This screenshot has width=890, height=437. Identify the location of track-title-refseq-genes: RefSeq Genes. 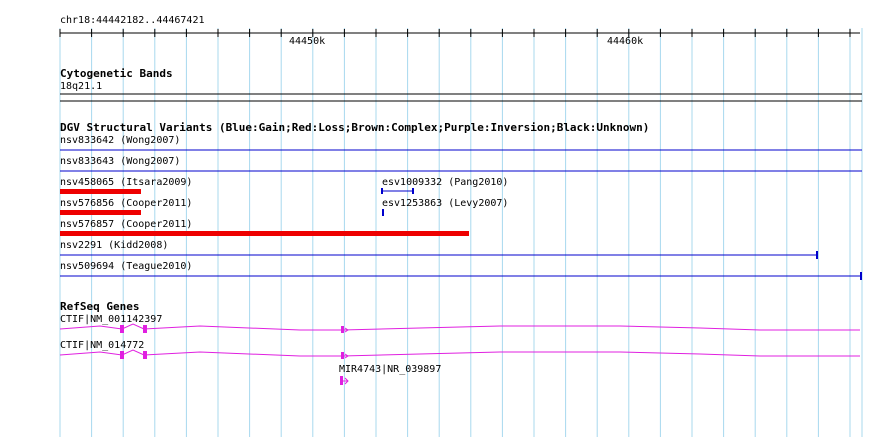
(100, 306).